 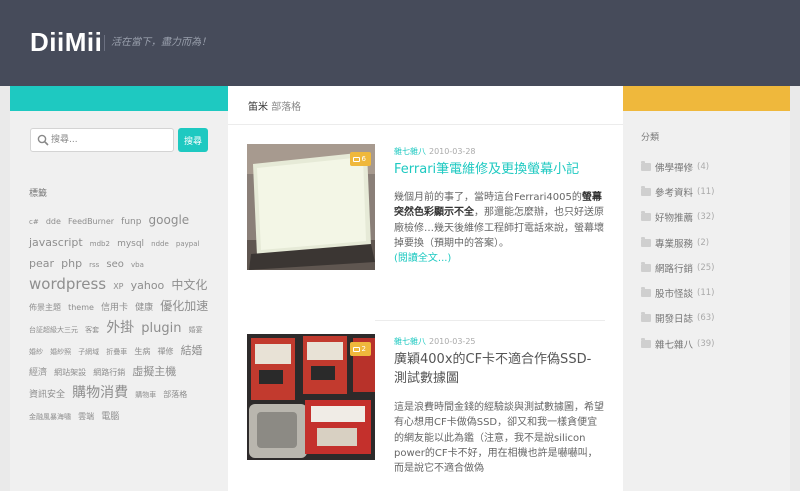 I want to click on tag-link: rss, so click(x=94, y=265).